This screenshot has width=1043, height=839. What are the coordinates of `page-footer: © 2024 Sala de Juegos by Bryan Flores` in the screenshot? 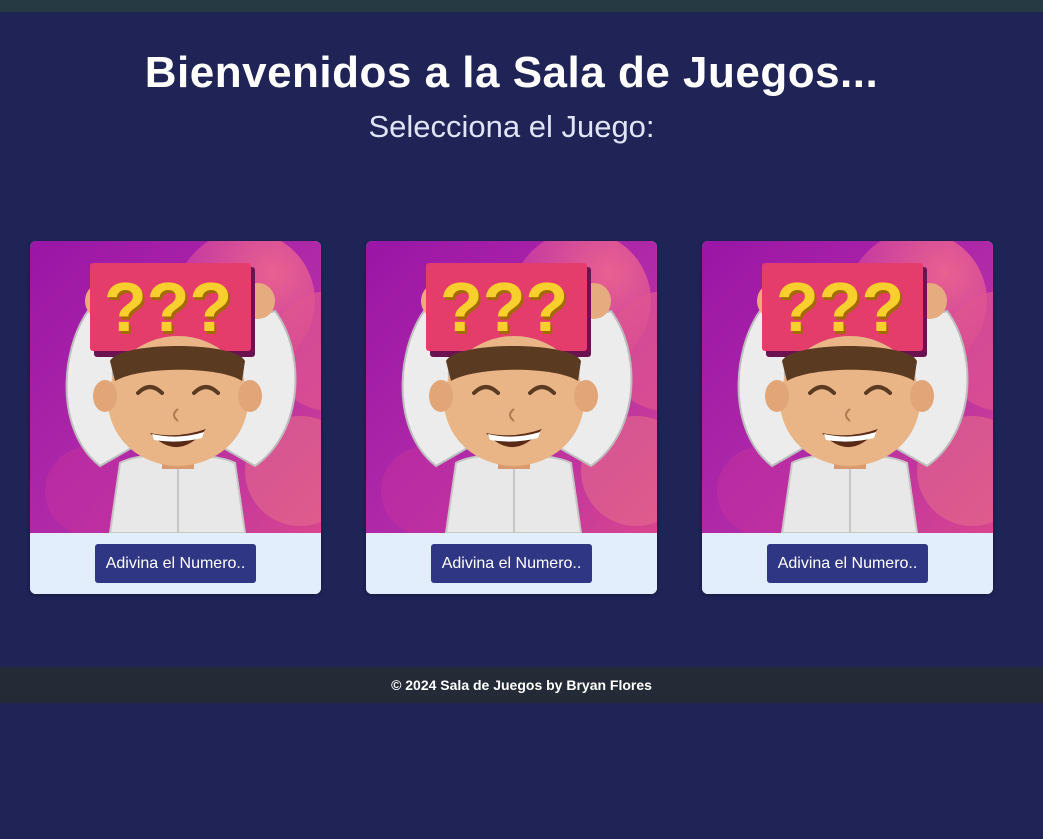 It's located at (521, 685).